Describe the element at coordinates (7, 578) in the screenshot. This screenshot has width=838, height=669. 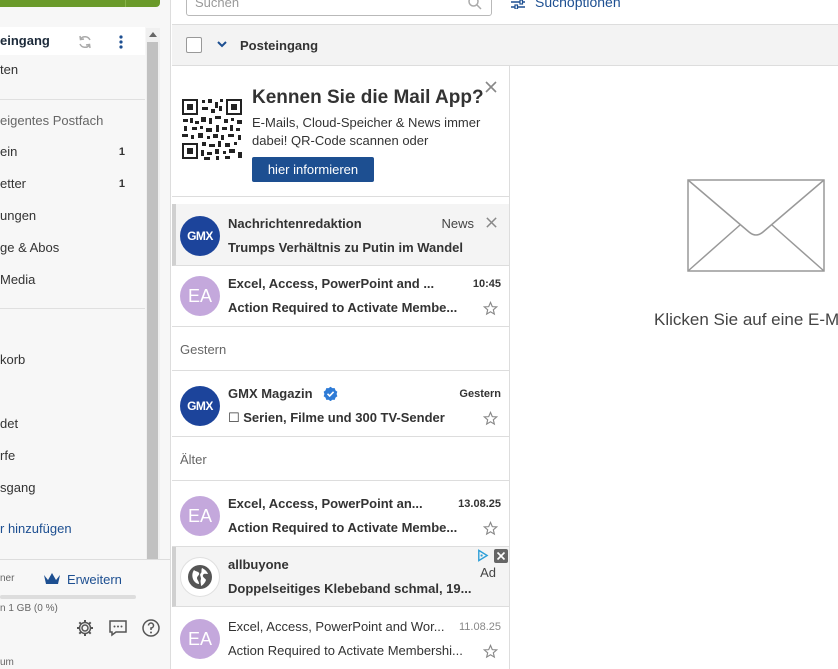
I see `storage-label: ner` at that location.